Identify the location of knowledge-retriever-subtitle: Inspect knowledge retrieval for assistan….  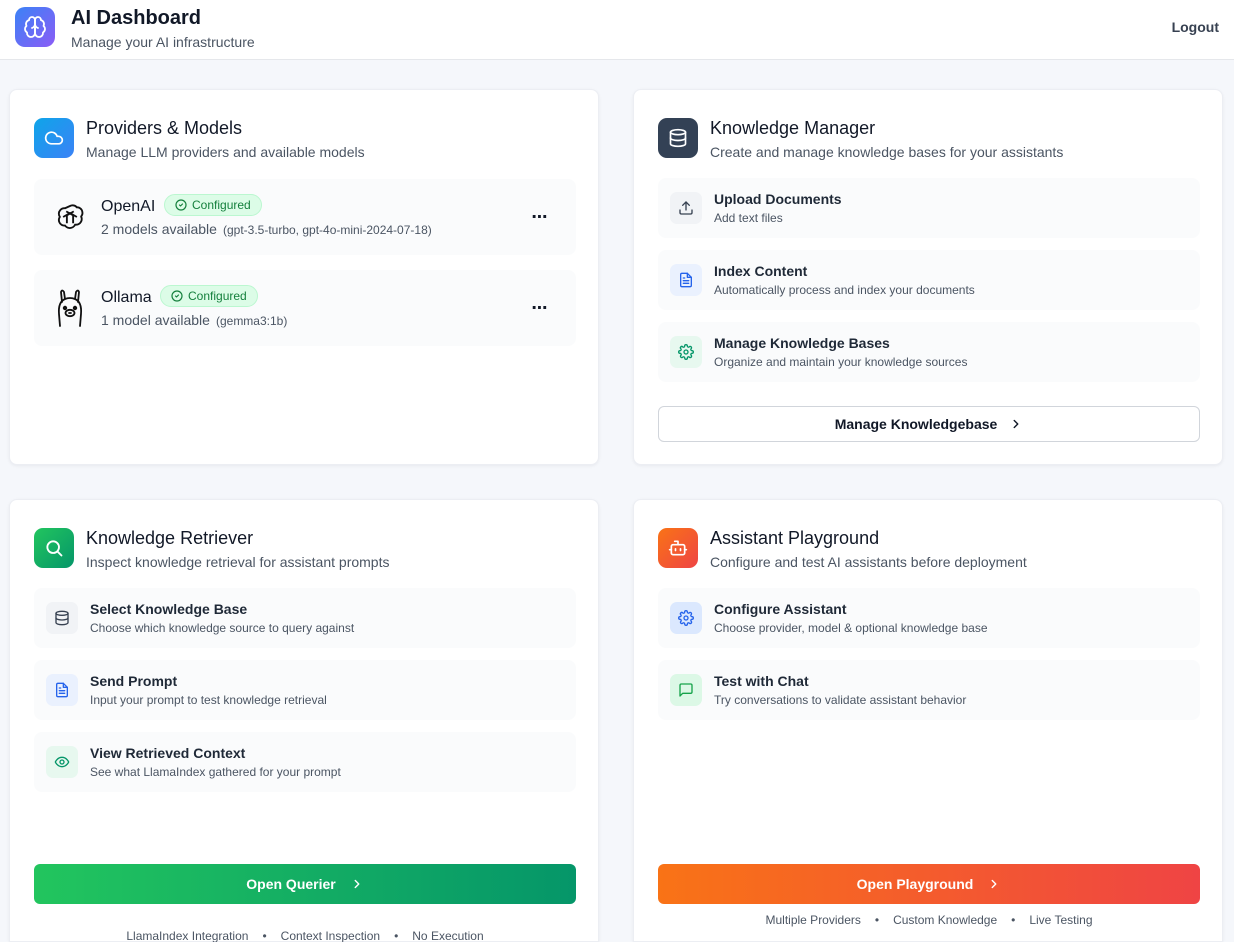
(238, 562).